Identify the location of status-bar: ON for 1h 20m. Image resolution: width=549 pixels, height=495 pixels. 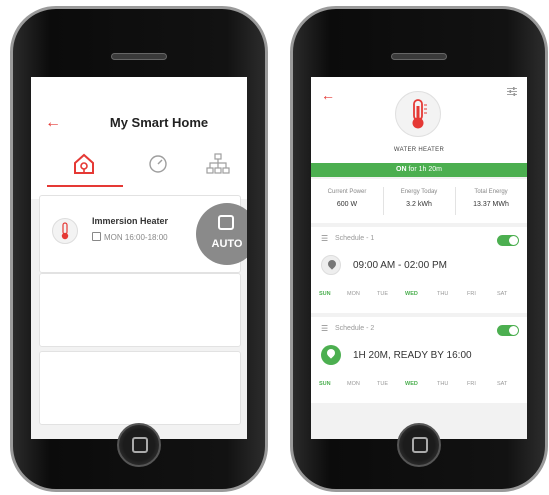
(419, 170).